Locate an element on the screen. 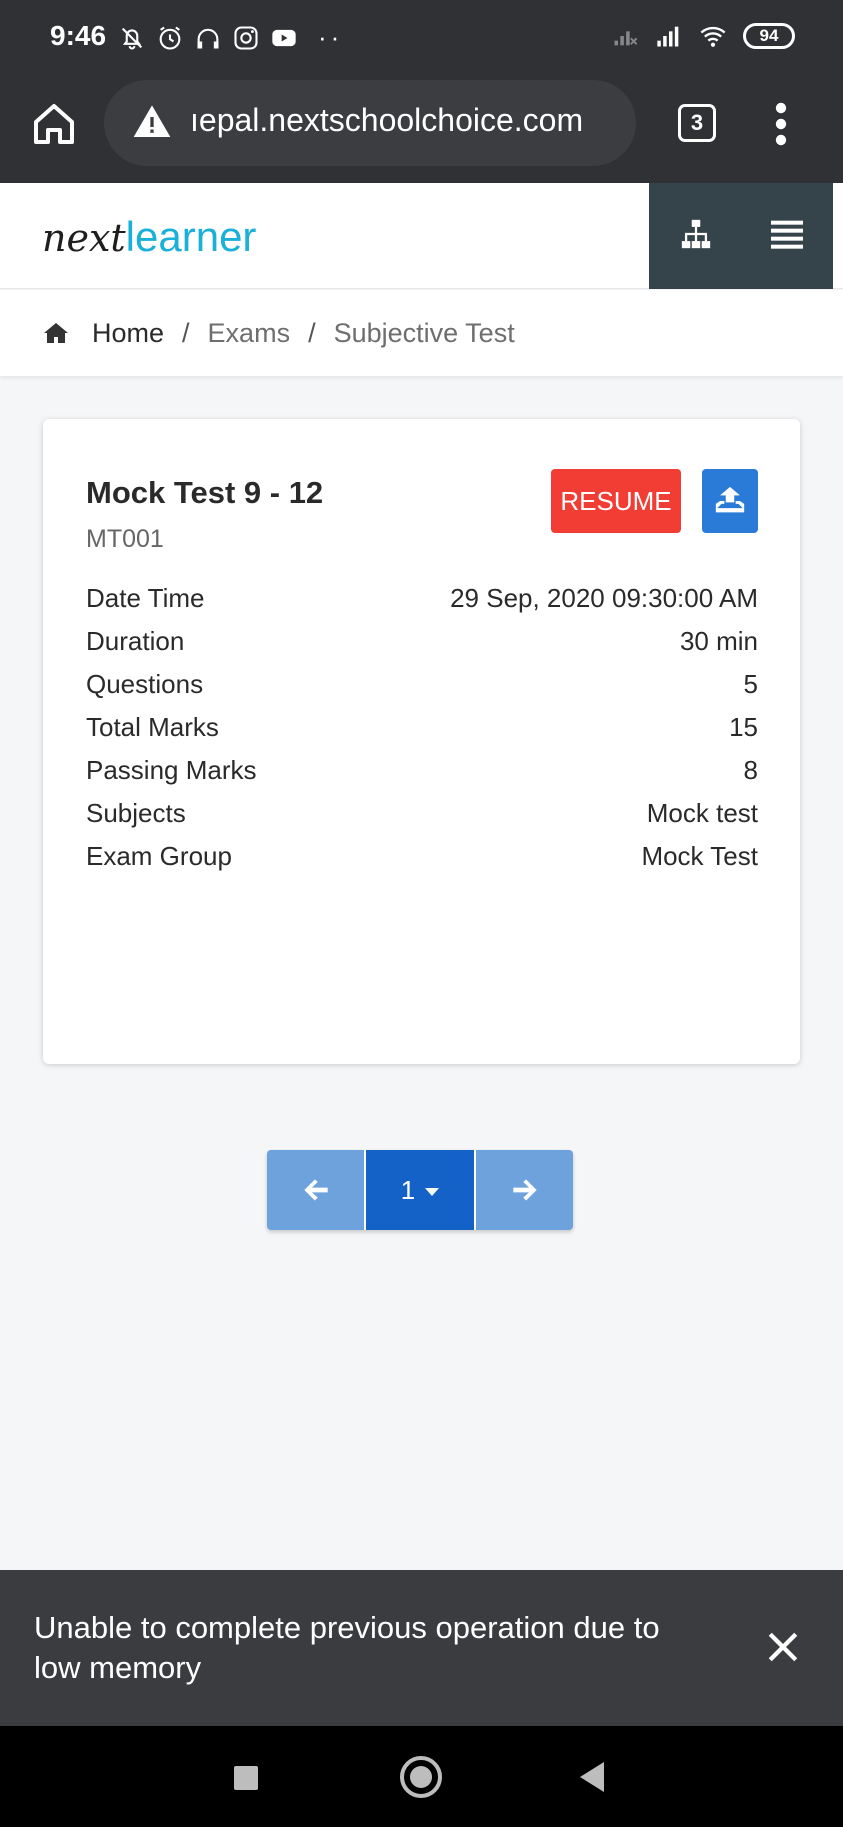  browser-home-icon is located at coordinates (54, 124).